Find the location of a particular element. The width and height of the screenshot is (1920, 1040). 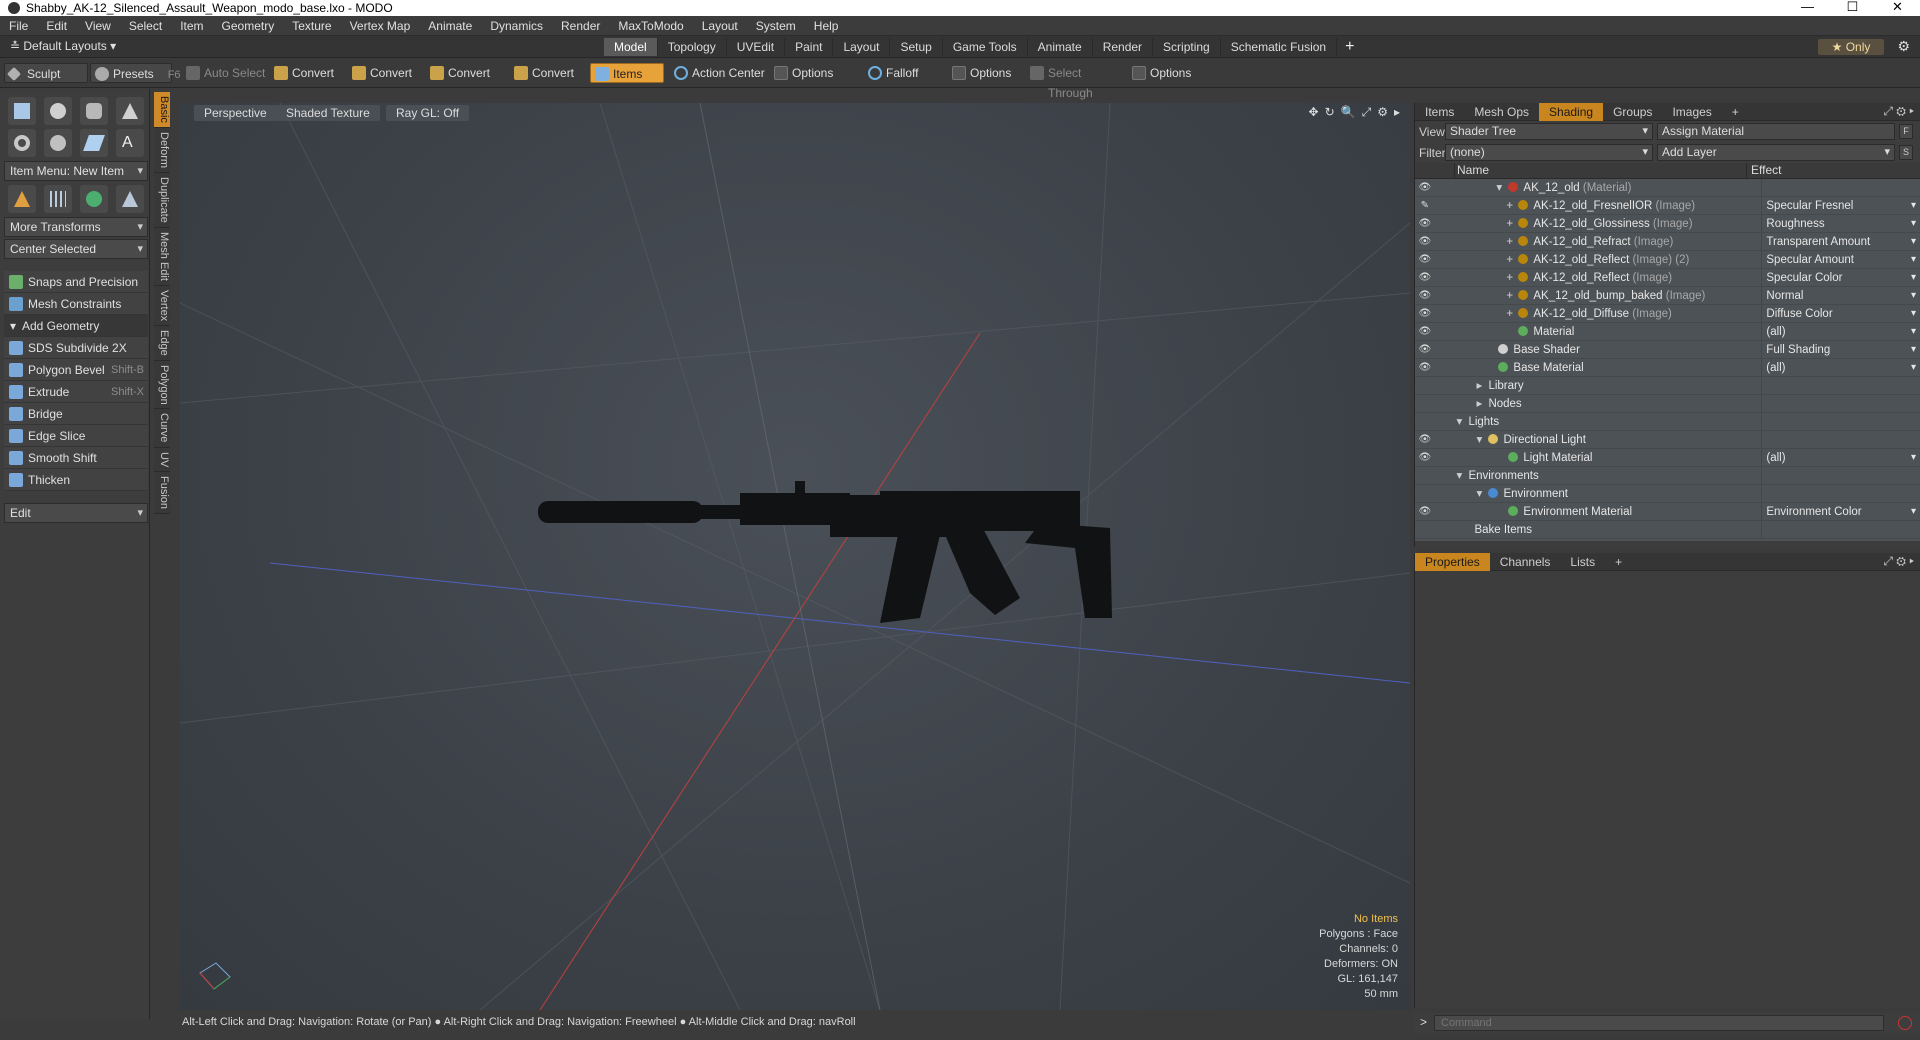

tree-row: 👁 Base Shader Full Shading is located at coordinates (1667, 349).